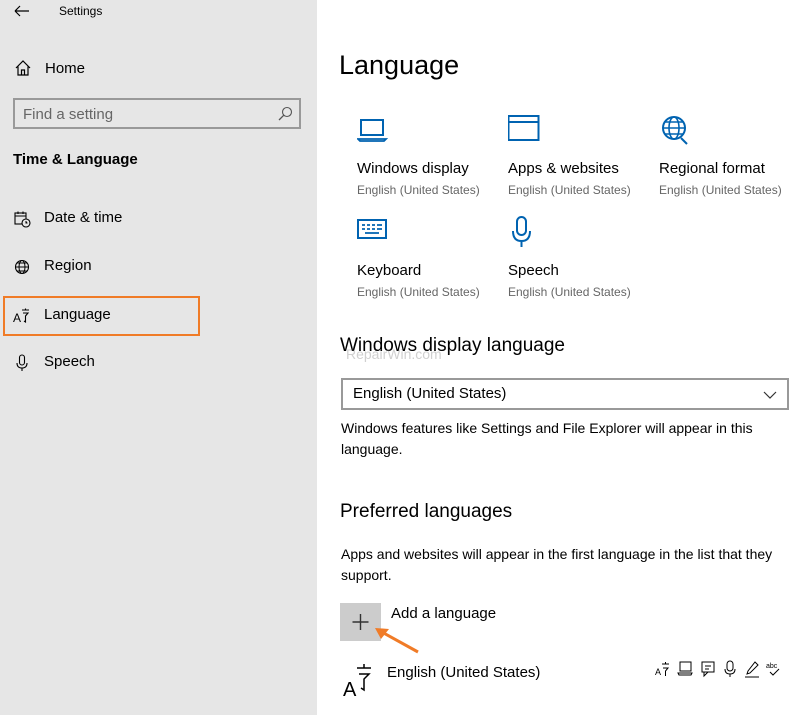  Describe the element at coordinates (565, 394) in the screenshot. I see `display-language-dropdown: English (United States)` at that location.